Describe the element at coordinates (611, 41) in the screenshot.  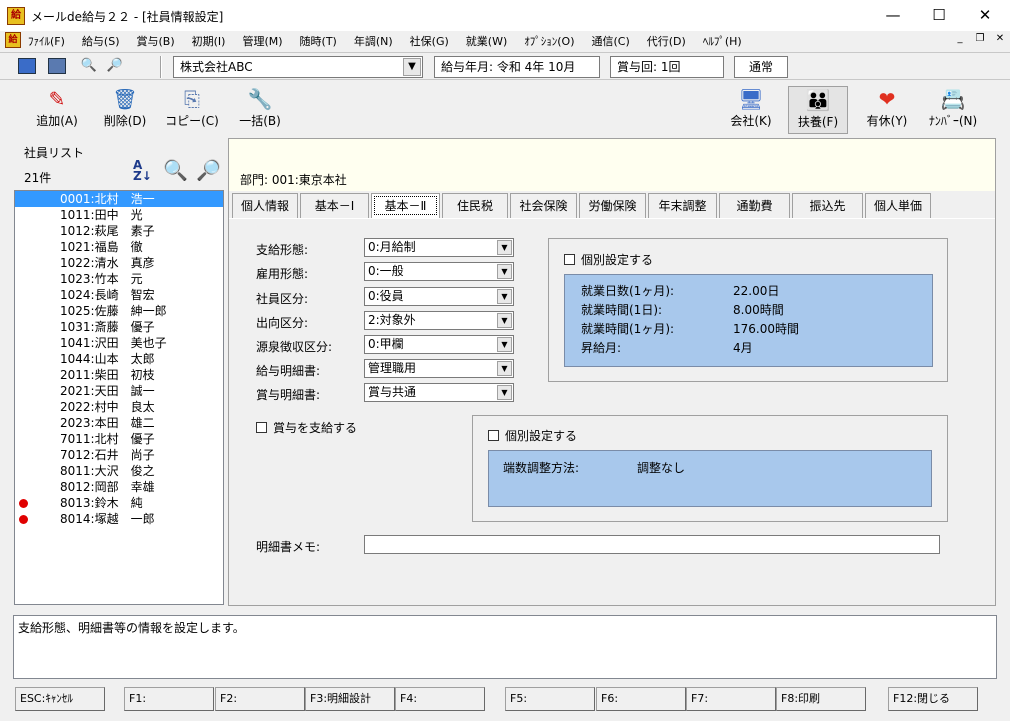
I see `menu-item: 通信(C)` at that location.